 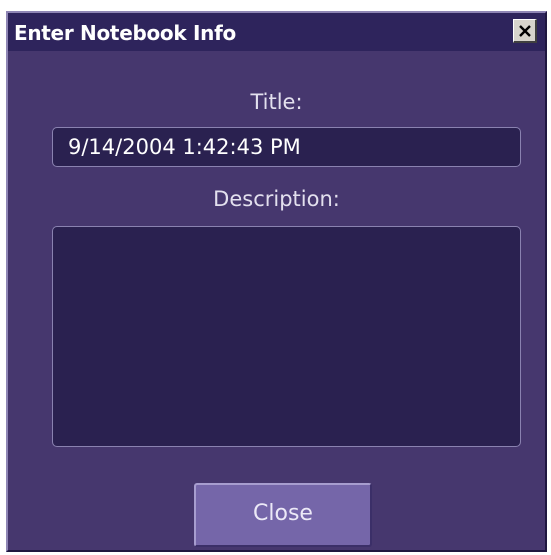 What do you see at coordinates (276, 199) in the screenshot?
I see `description-label: Description:` at bounding box center [276, 199].